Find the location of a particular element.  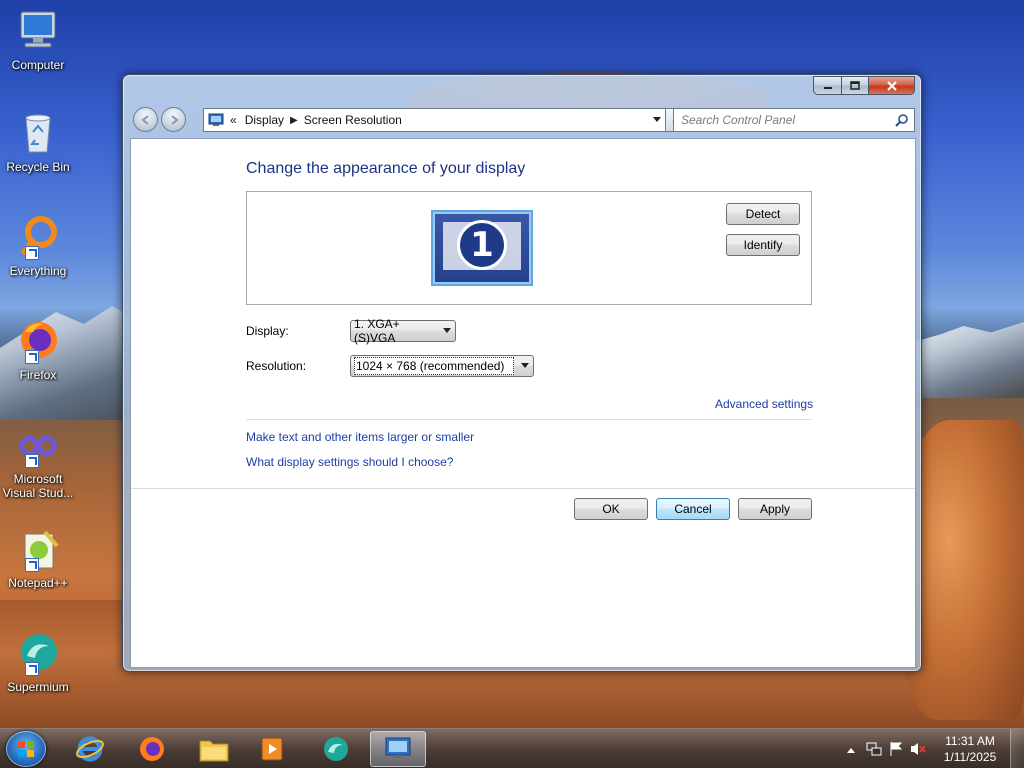

minimize-icon is located at coordinates (827, 87).